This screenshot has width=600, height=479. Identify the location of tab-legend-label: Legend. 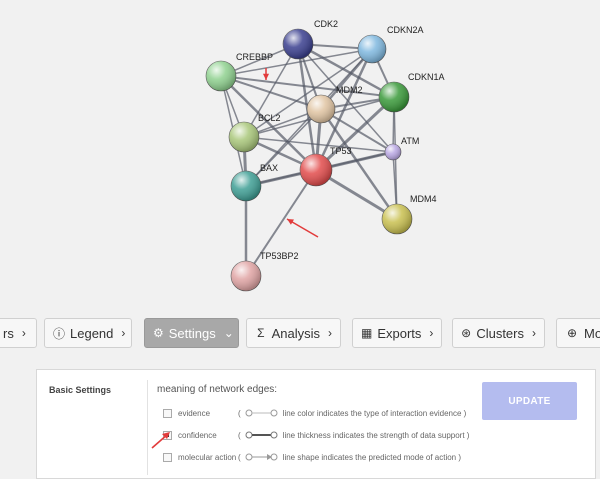
(92, 333).